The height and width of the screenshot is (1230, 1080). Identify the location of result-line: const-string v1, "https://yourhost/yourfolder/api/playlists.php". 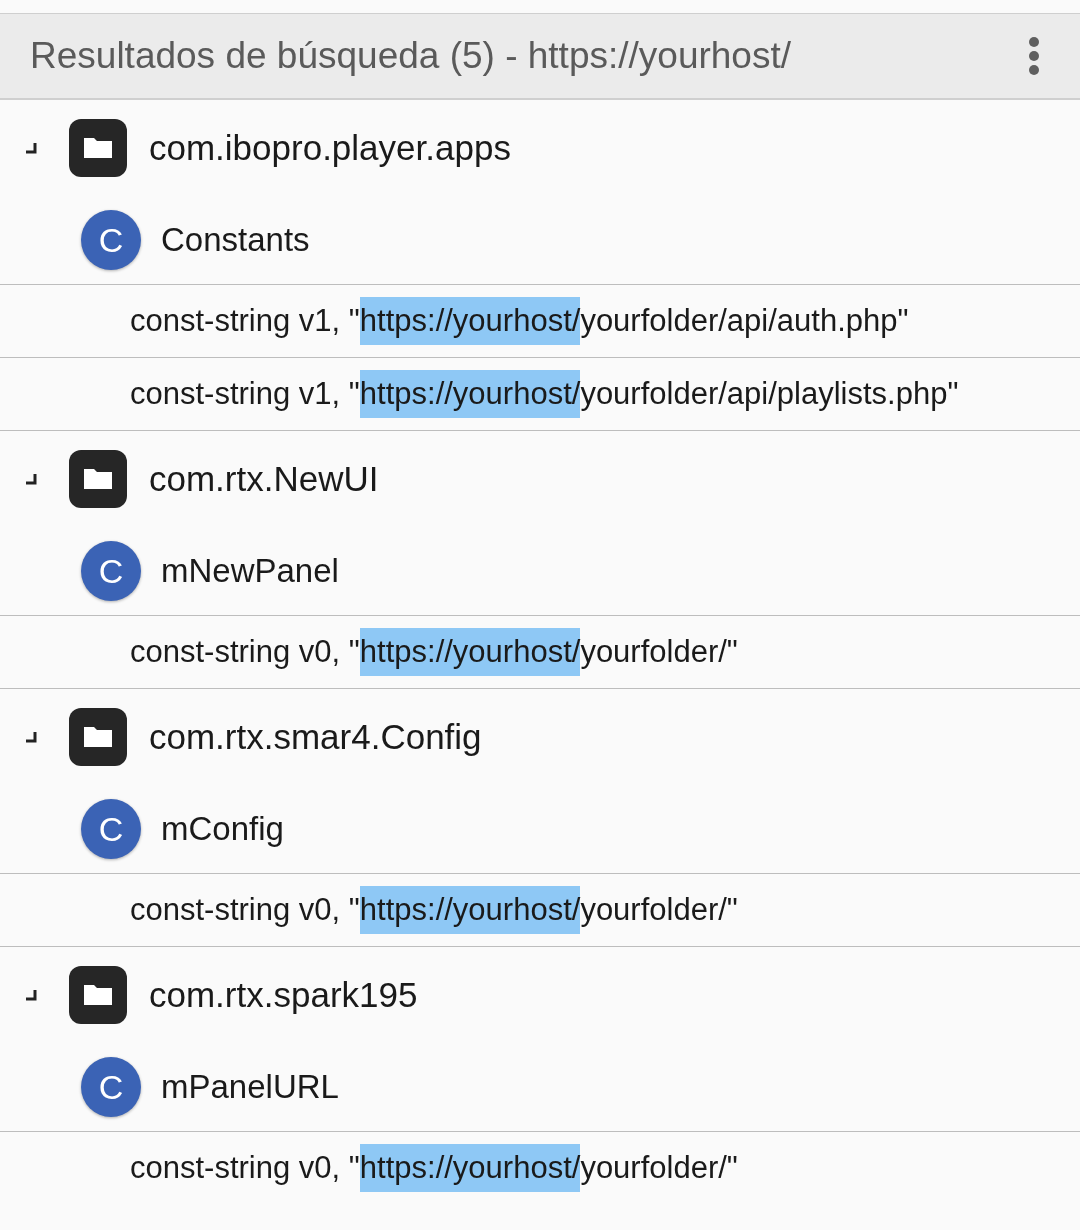
(540, 394).